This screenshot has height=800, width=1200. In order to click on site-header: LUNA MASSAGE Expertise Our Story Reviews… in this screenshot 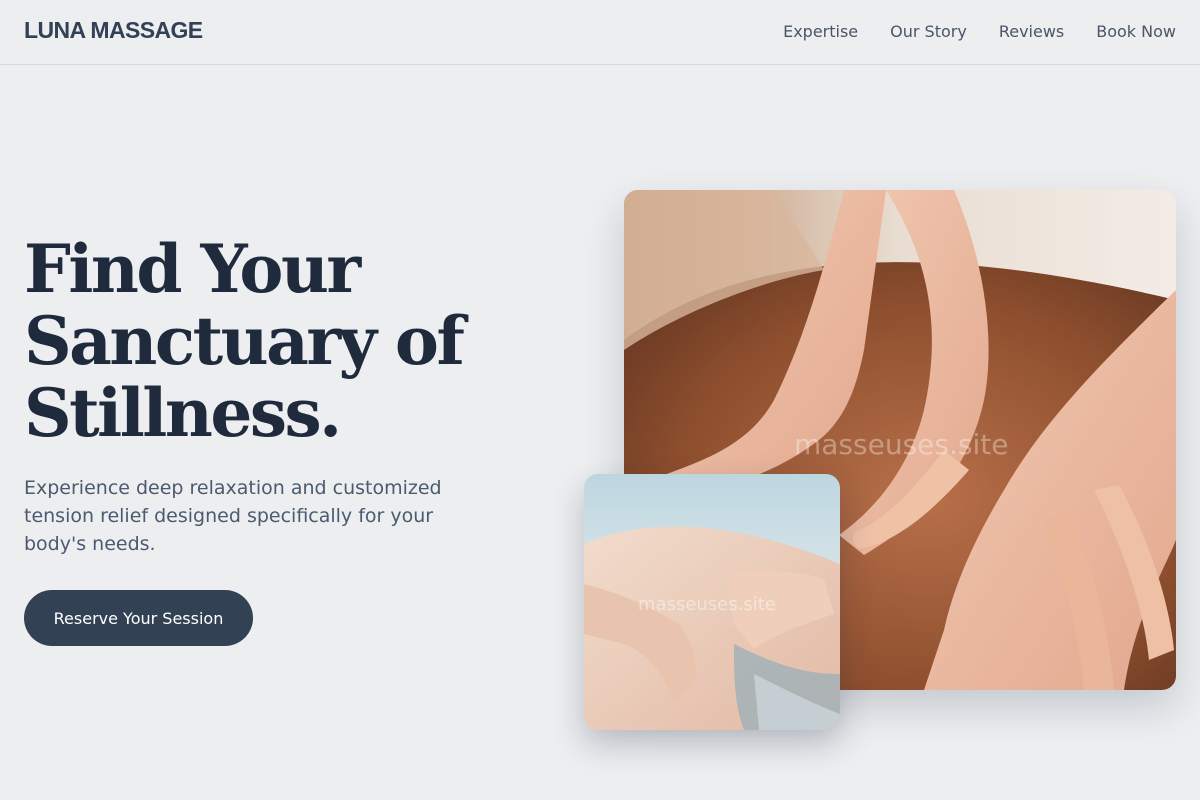, I will do `click(600, 32)`.